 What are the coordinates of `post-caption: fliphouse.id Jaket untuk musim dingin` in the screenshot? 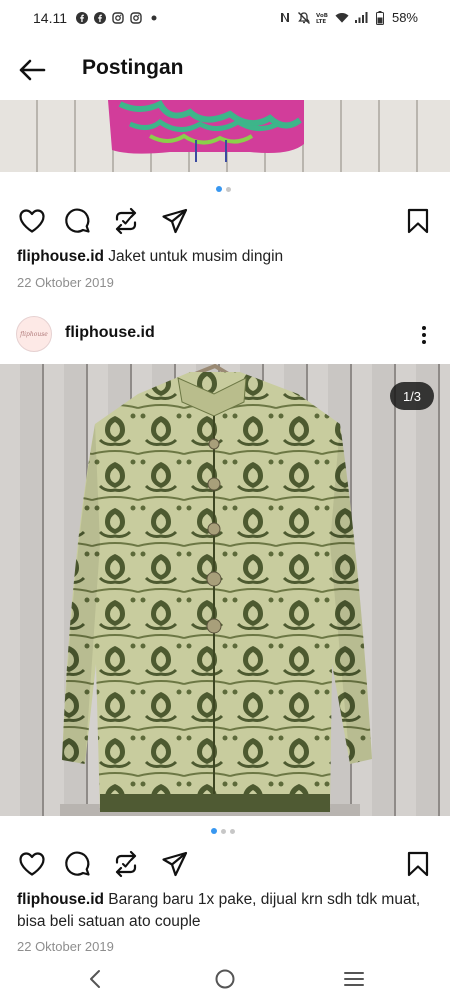 It's located at (227, 257).